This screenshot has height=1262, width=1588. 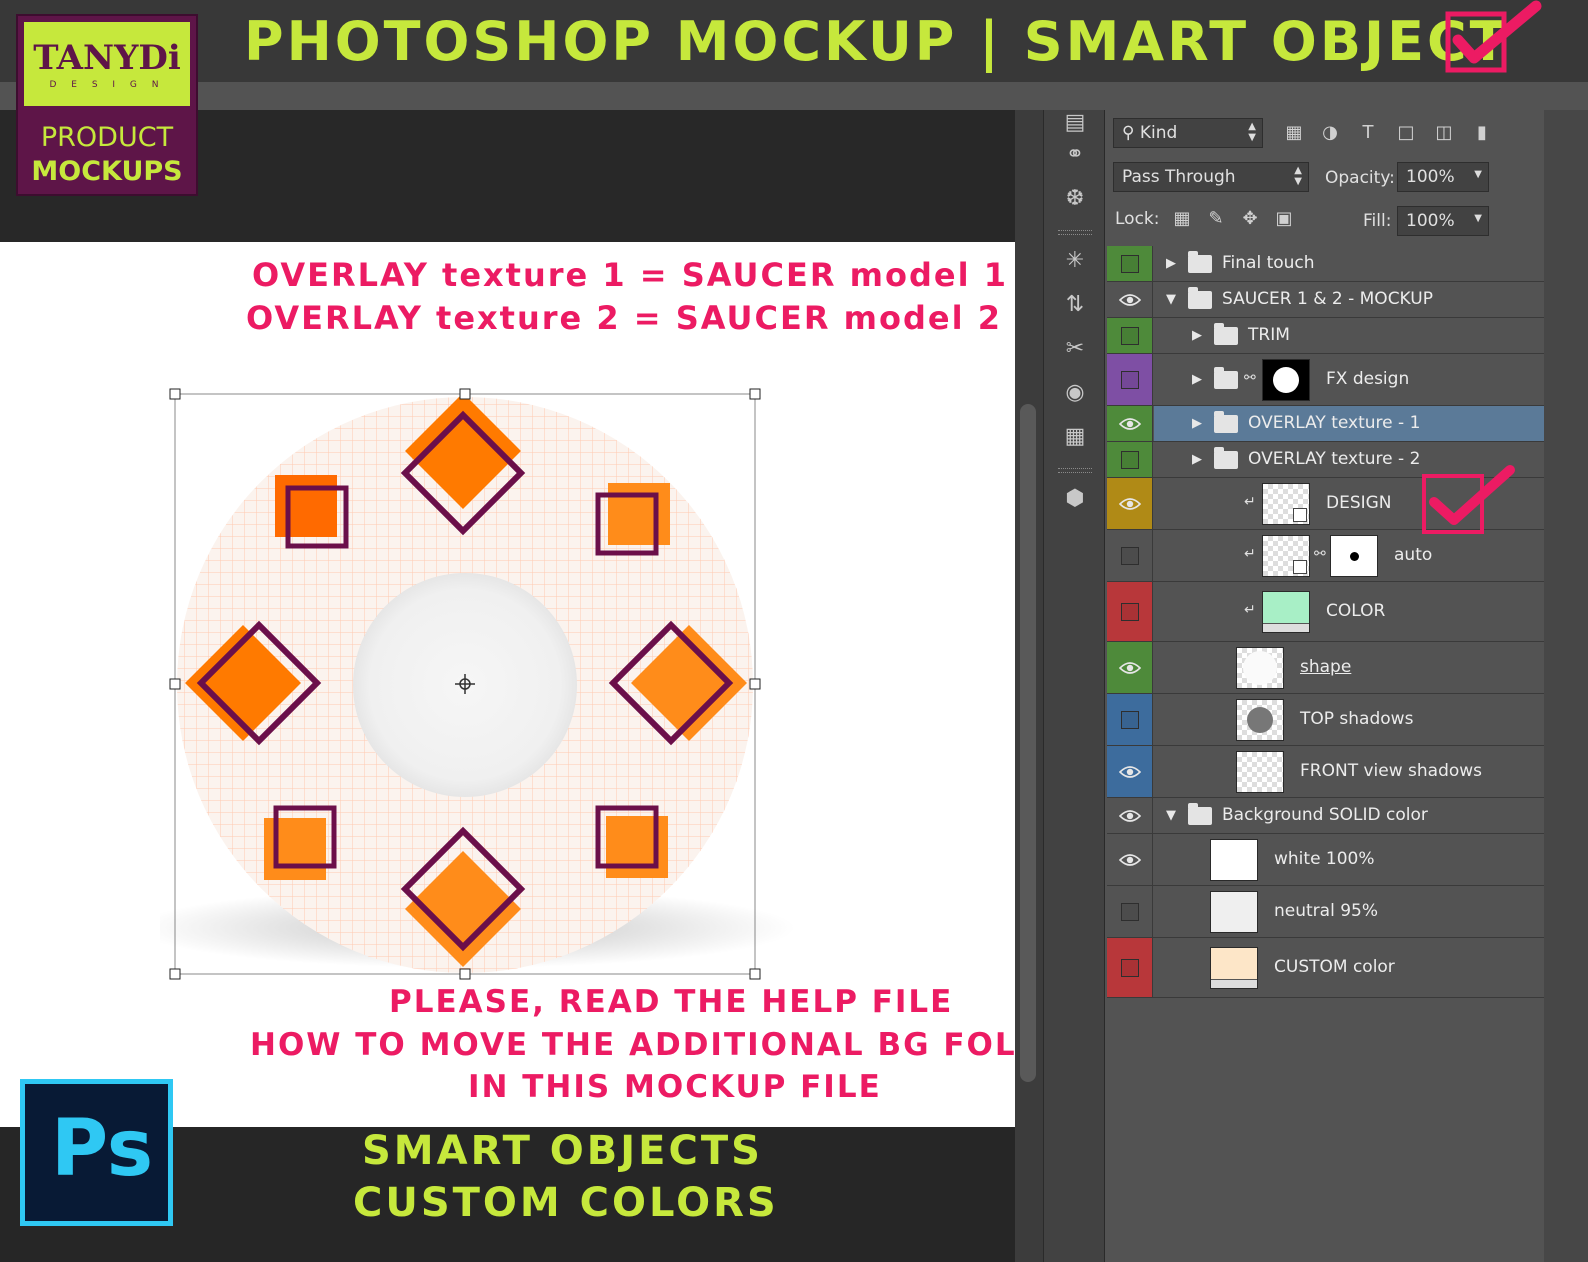 What do you see at coordinates (1566, 686) in the screenshot?
I see `panel-scrollbar` at bounding box center [1566, 686].